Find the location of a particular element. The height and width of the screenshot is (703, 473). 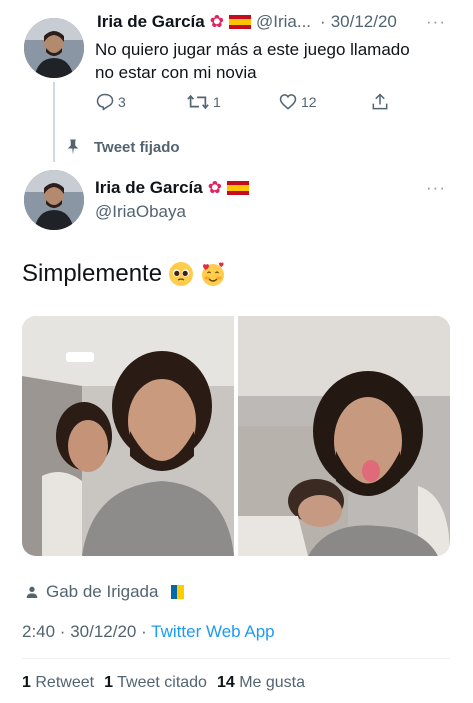

source-link: Twitter Web App is located at coordinates (212, 631).